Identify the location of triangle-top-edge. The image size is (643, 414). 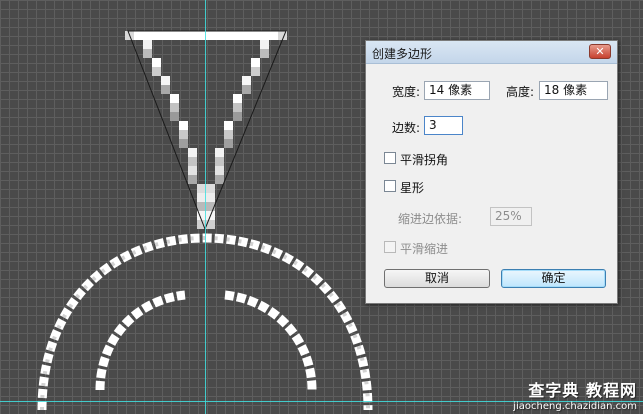
(206, 35).